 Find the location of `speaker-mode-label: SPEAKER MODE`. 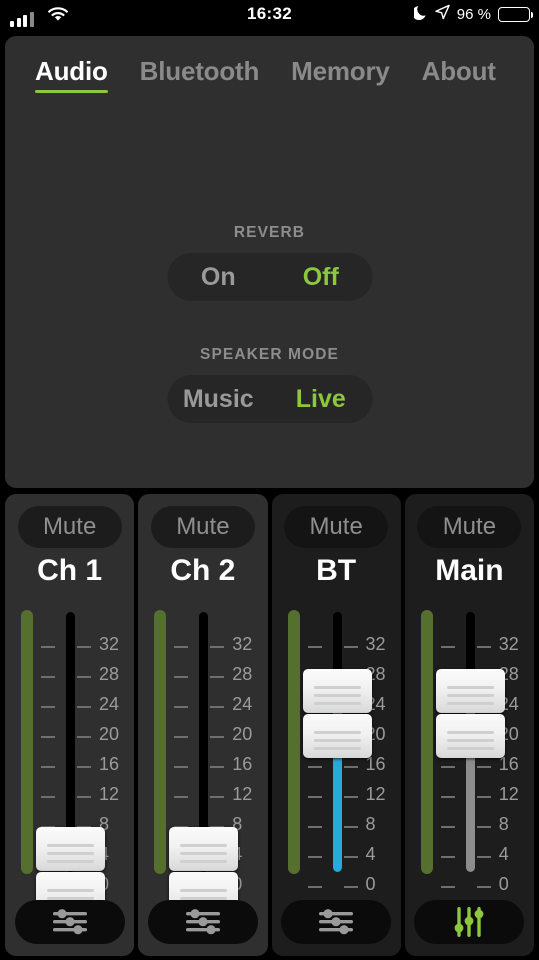

speaker-mode-label: SPEAKER MODE is located at coordinates (269, 354).